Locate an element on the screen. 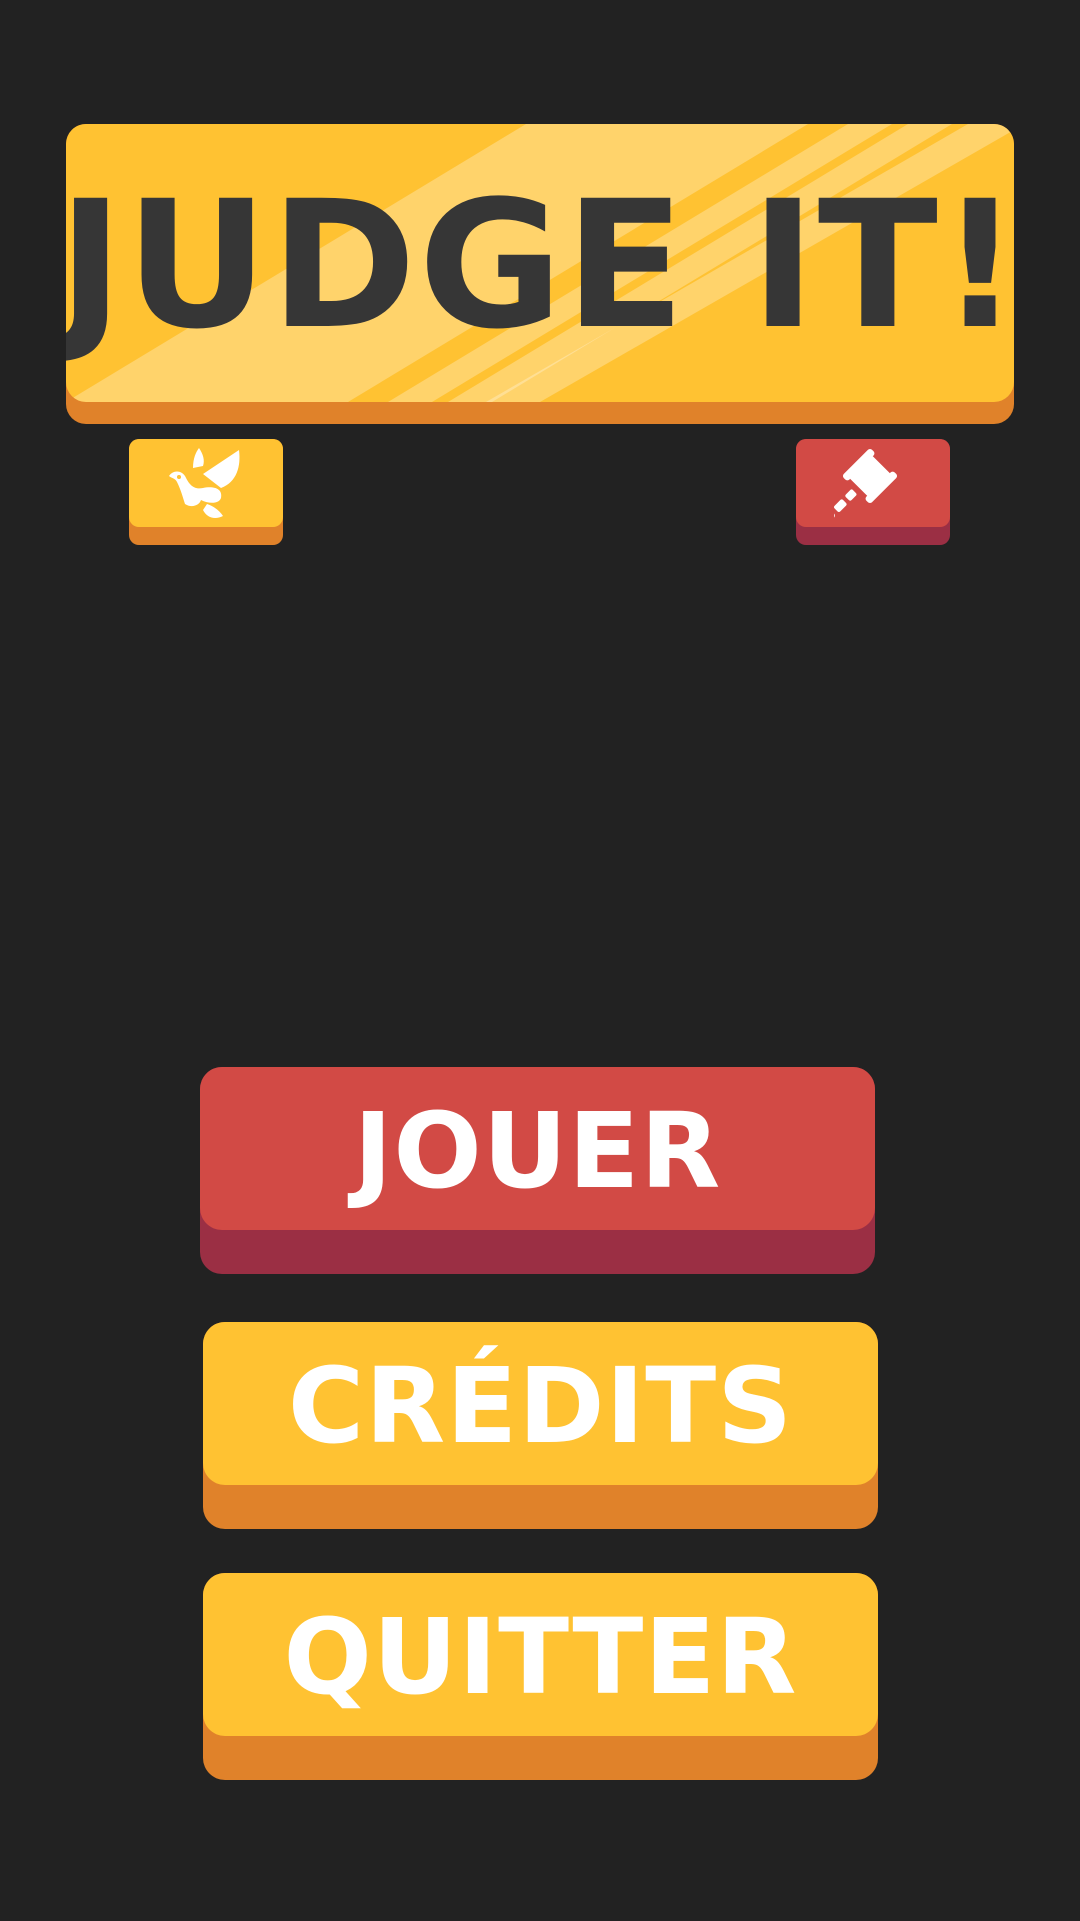 This screenshot has height=1921, width=1080. quit-button-label: QUITTER is located at coordinates (540, 1656).